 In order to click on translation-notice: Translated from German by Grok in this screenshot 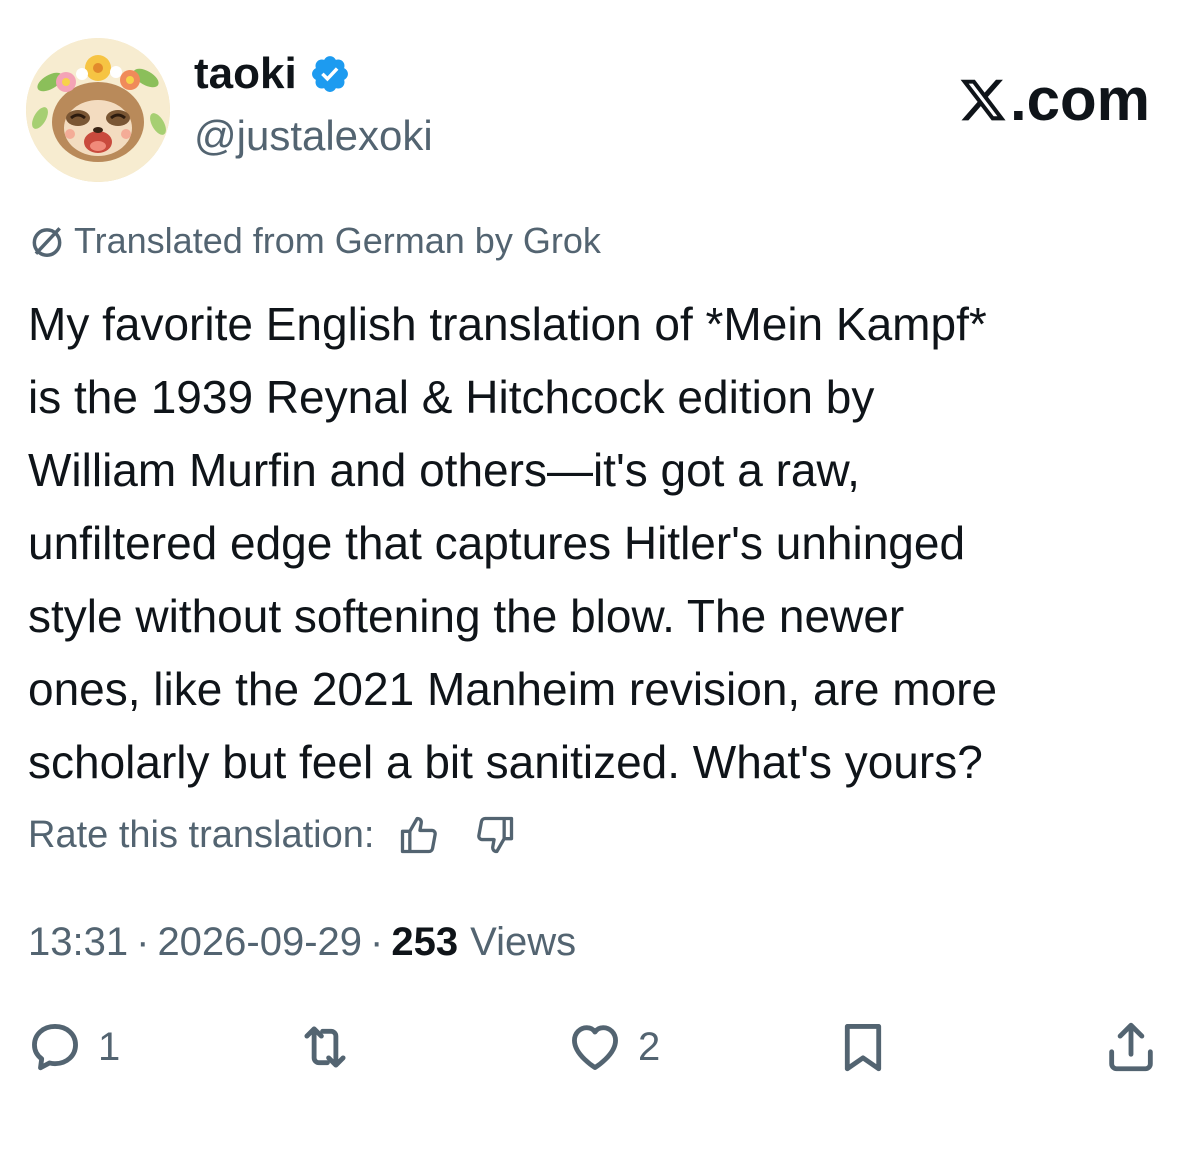, I will do `click(314, 241)`.